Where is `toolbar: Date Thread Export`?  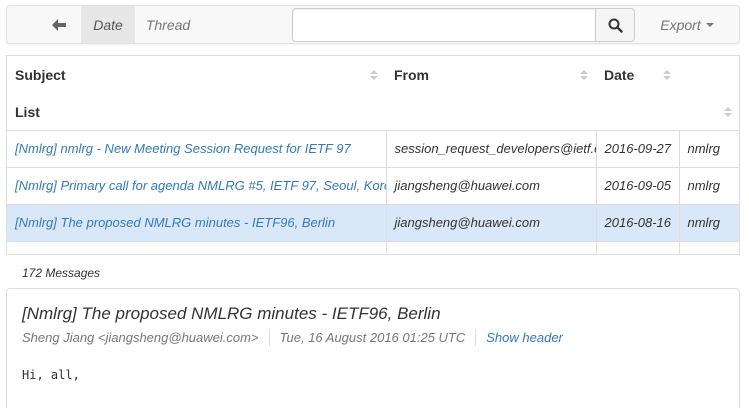
toolbar: Date Thread Export is located at coordinates (373, 24).